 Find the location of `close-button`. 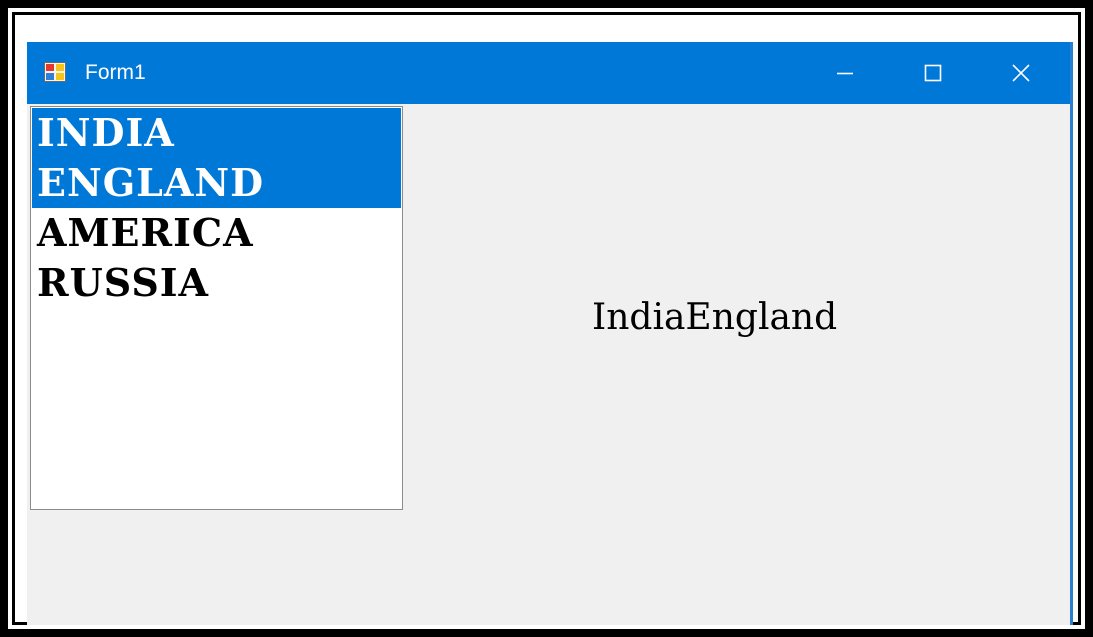

close-button is located at coordinates (1021, 73).